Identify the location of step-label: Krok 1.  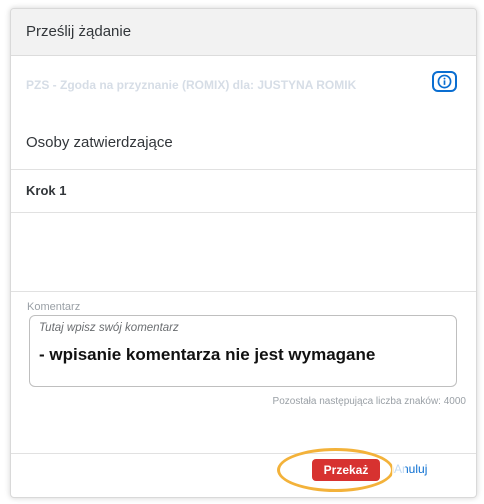
(46, 190).